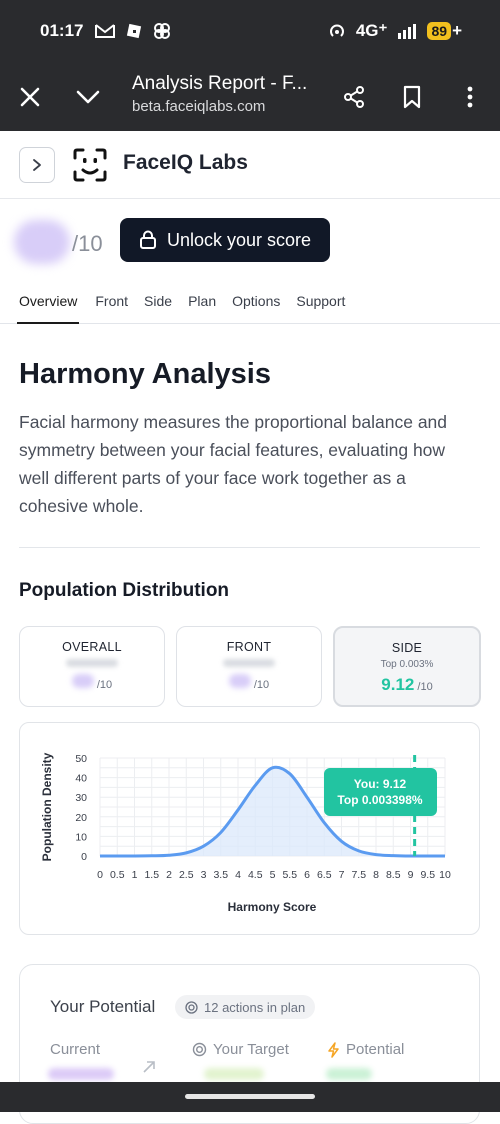 The width and height of the screenshot is (500, 1124). Describe the element at coordinates (234, 1074) in the screenshot. I see `blurred-target-value` at that location.